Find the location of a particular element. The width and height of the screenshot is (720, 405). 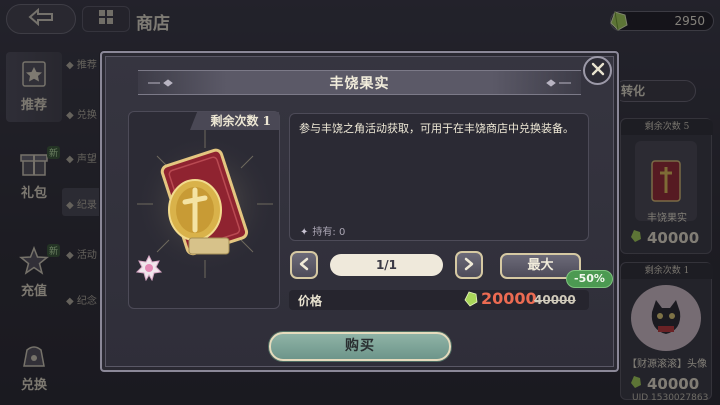

buy-button: 购买 is located at coordinates (360, 346).